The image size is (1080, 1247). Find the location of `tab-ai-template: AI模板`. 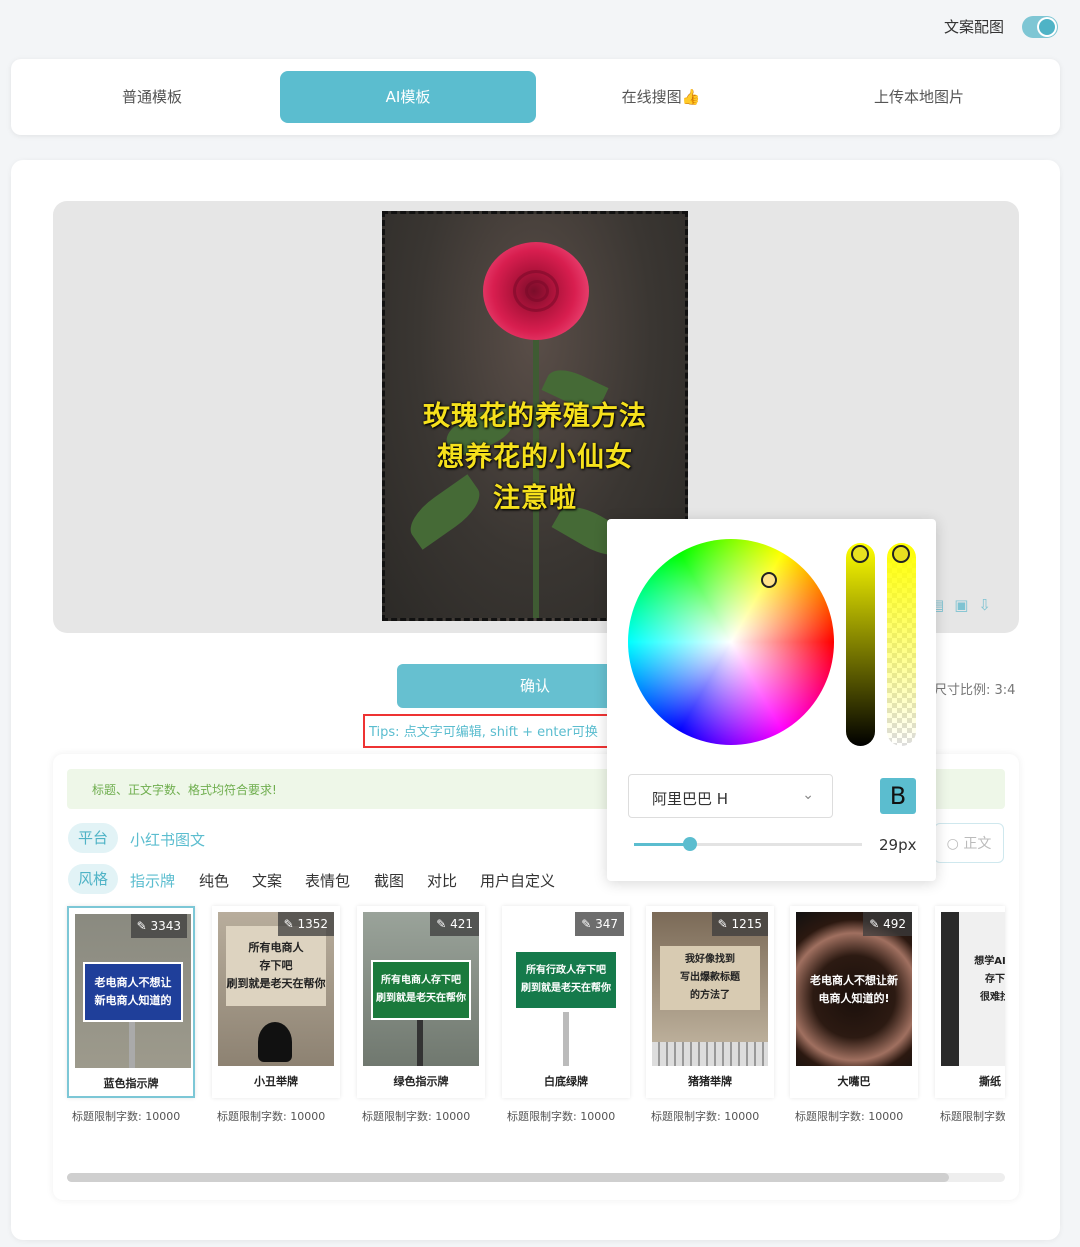

tab-ai-template: AI模板 is located at coordinates (408, 97).